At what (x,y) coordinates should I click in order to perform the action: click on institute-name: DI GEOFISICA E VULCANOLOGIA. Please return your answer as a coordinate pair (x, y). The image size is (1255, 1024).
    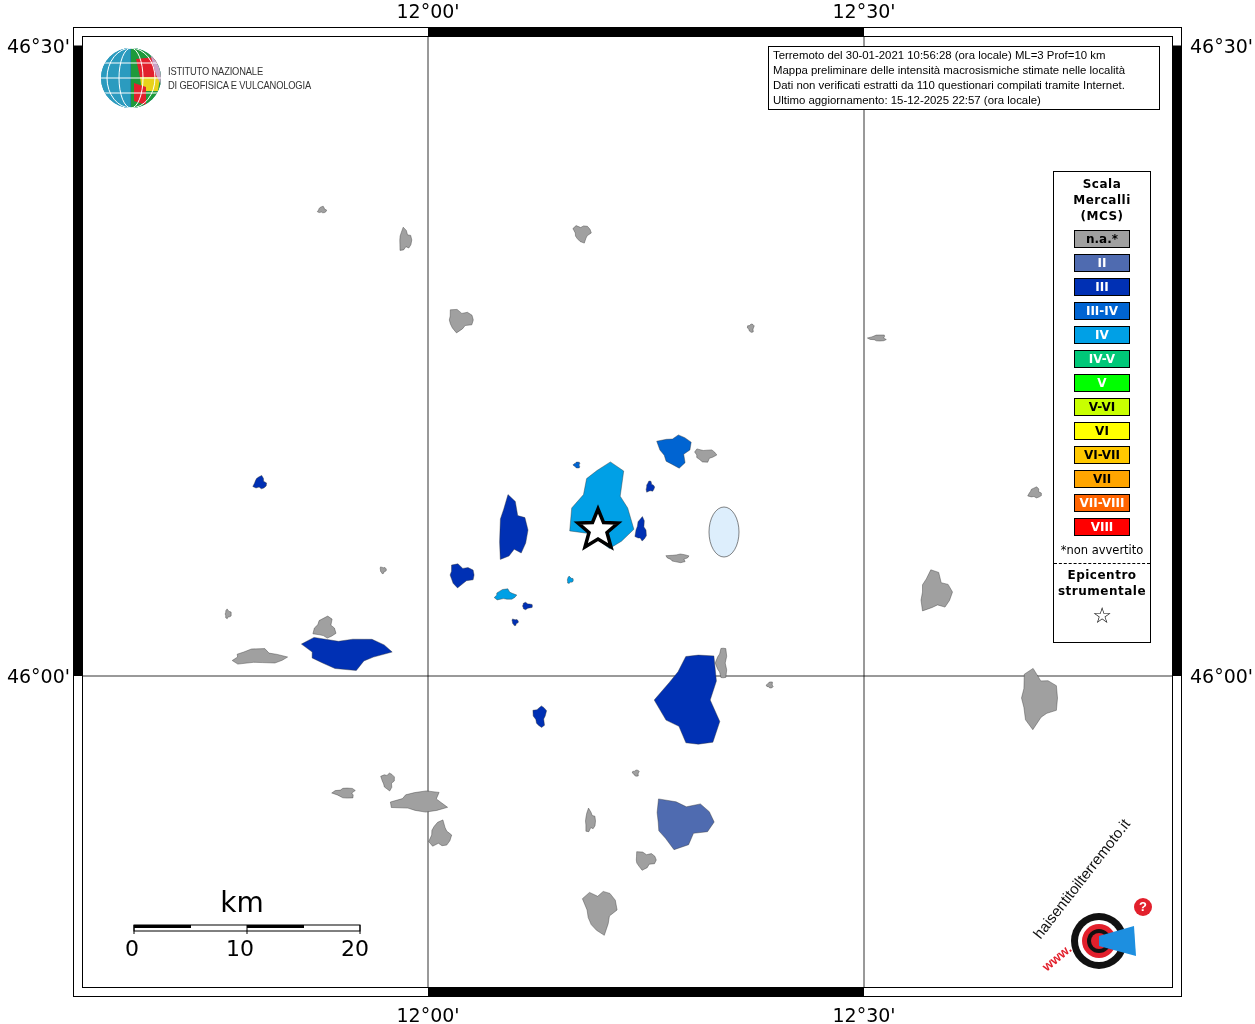
    Looking at the image, I should click on (239, 85).